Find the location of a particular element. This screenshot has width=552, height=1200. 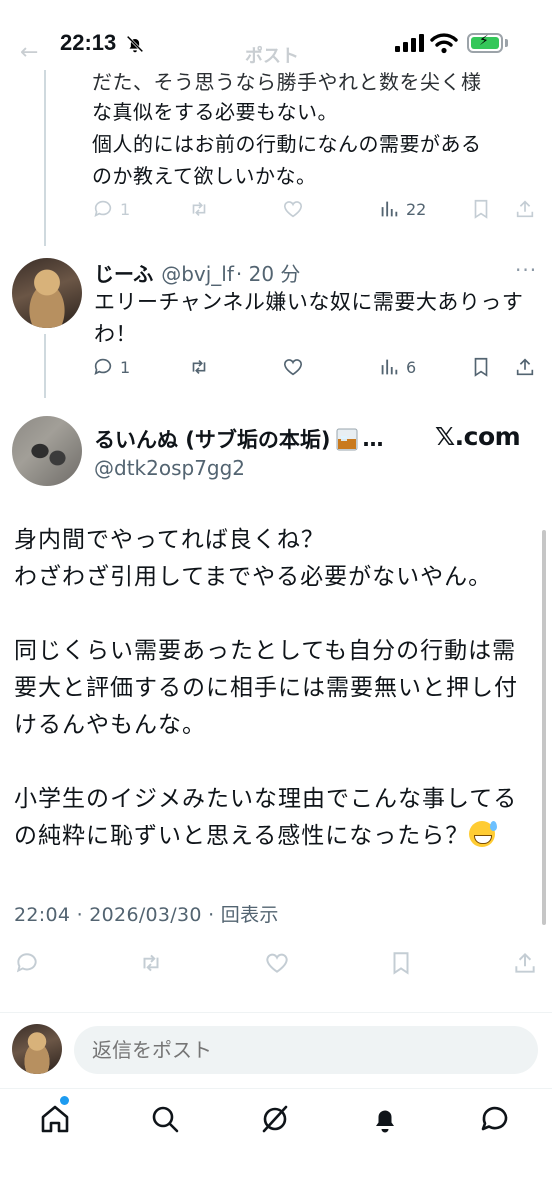

tab-search is located at coordinates (165, 1119).